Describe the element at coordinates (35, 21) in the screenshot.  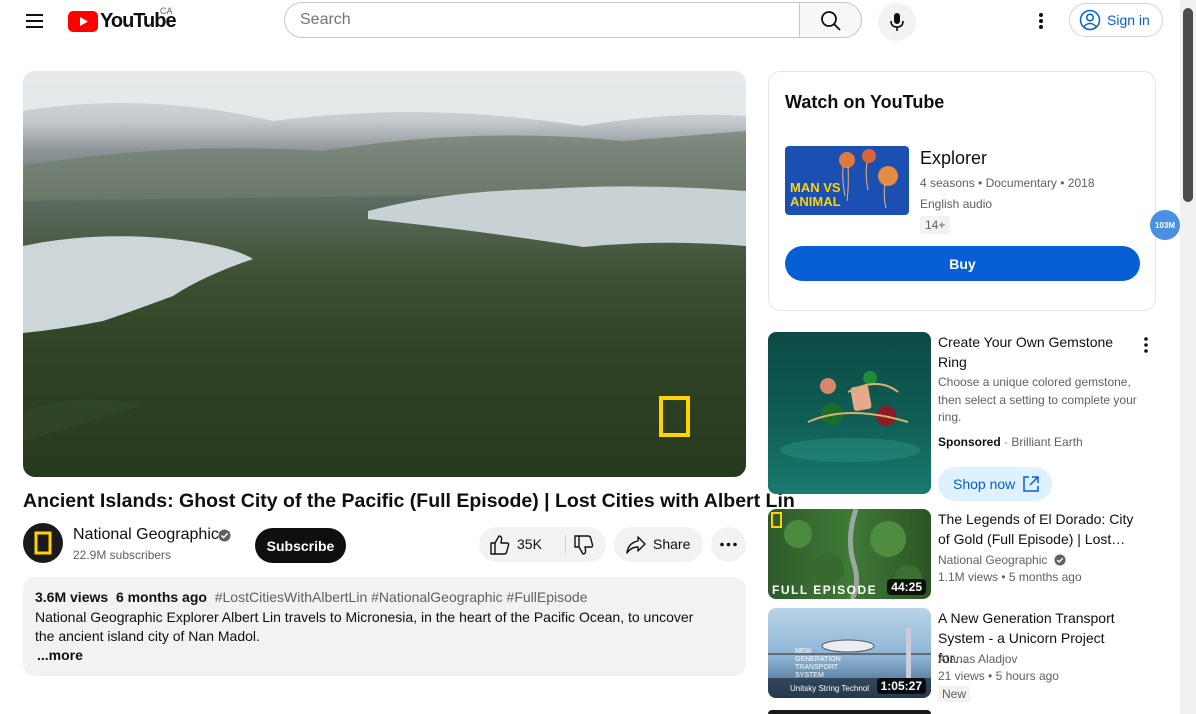
I see `menu-button` at that location.